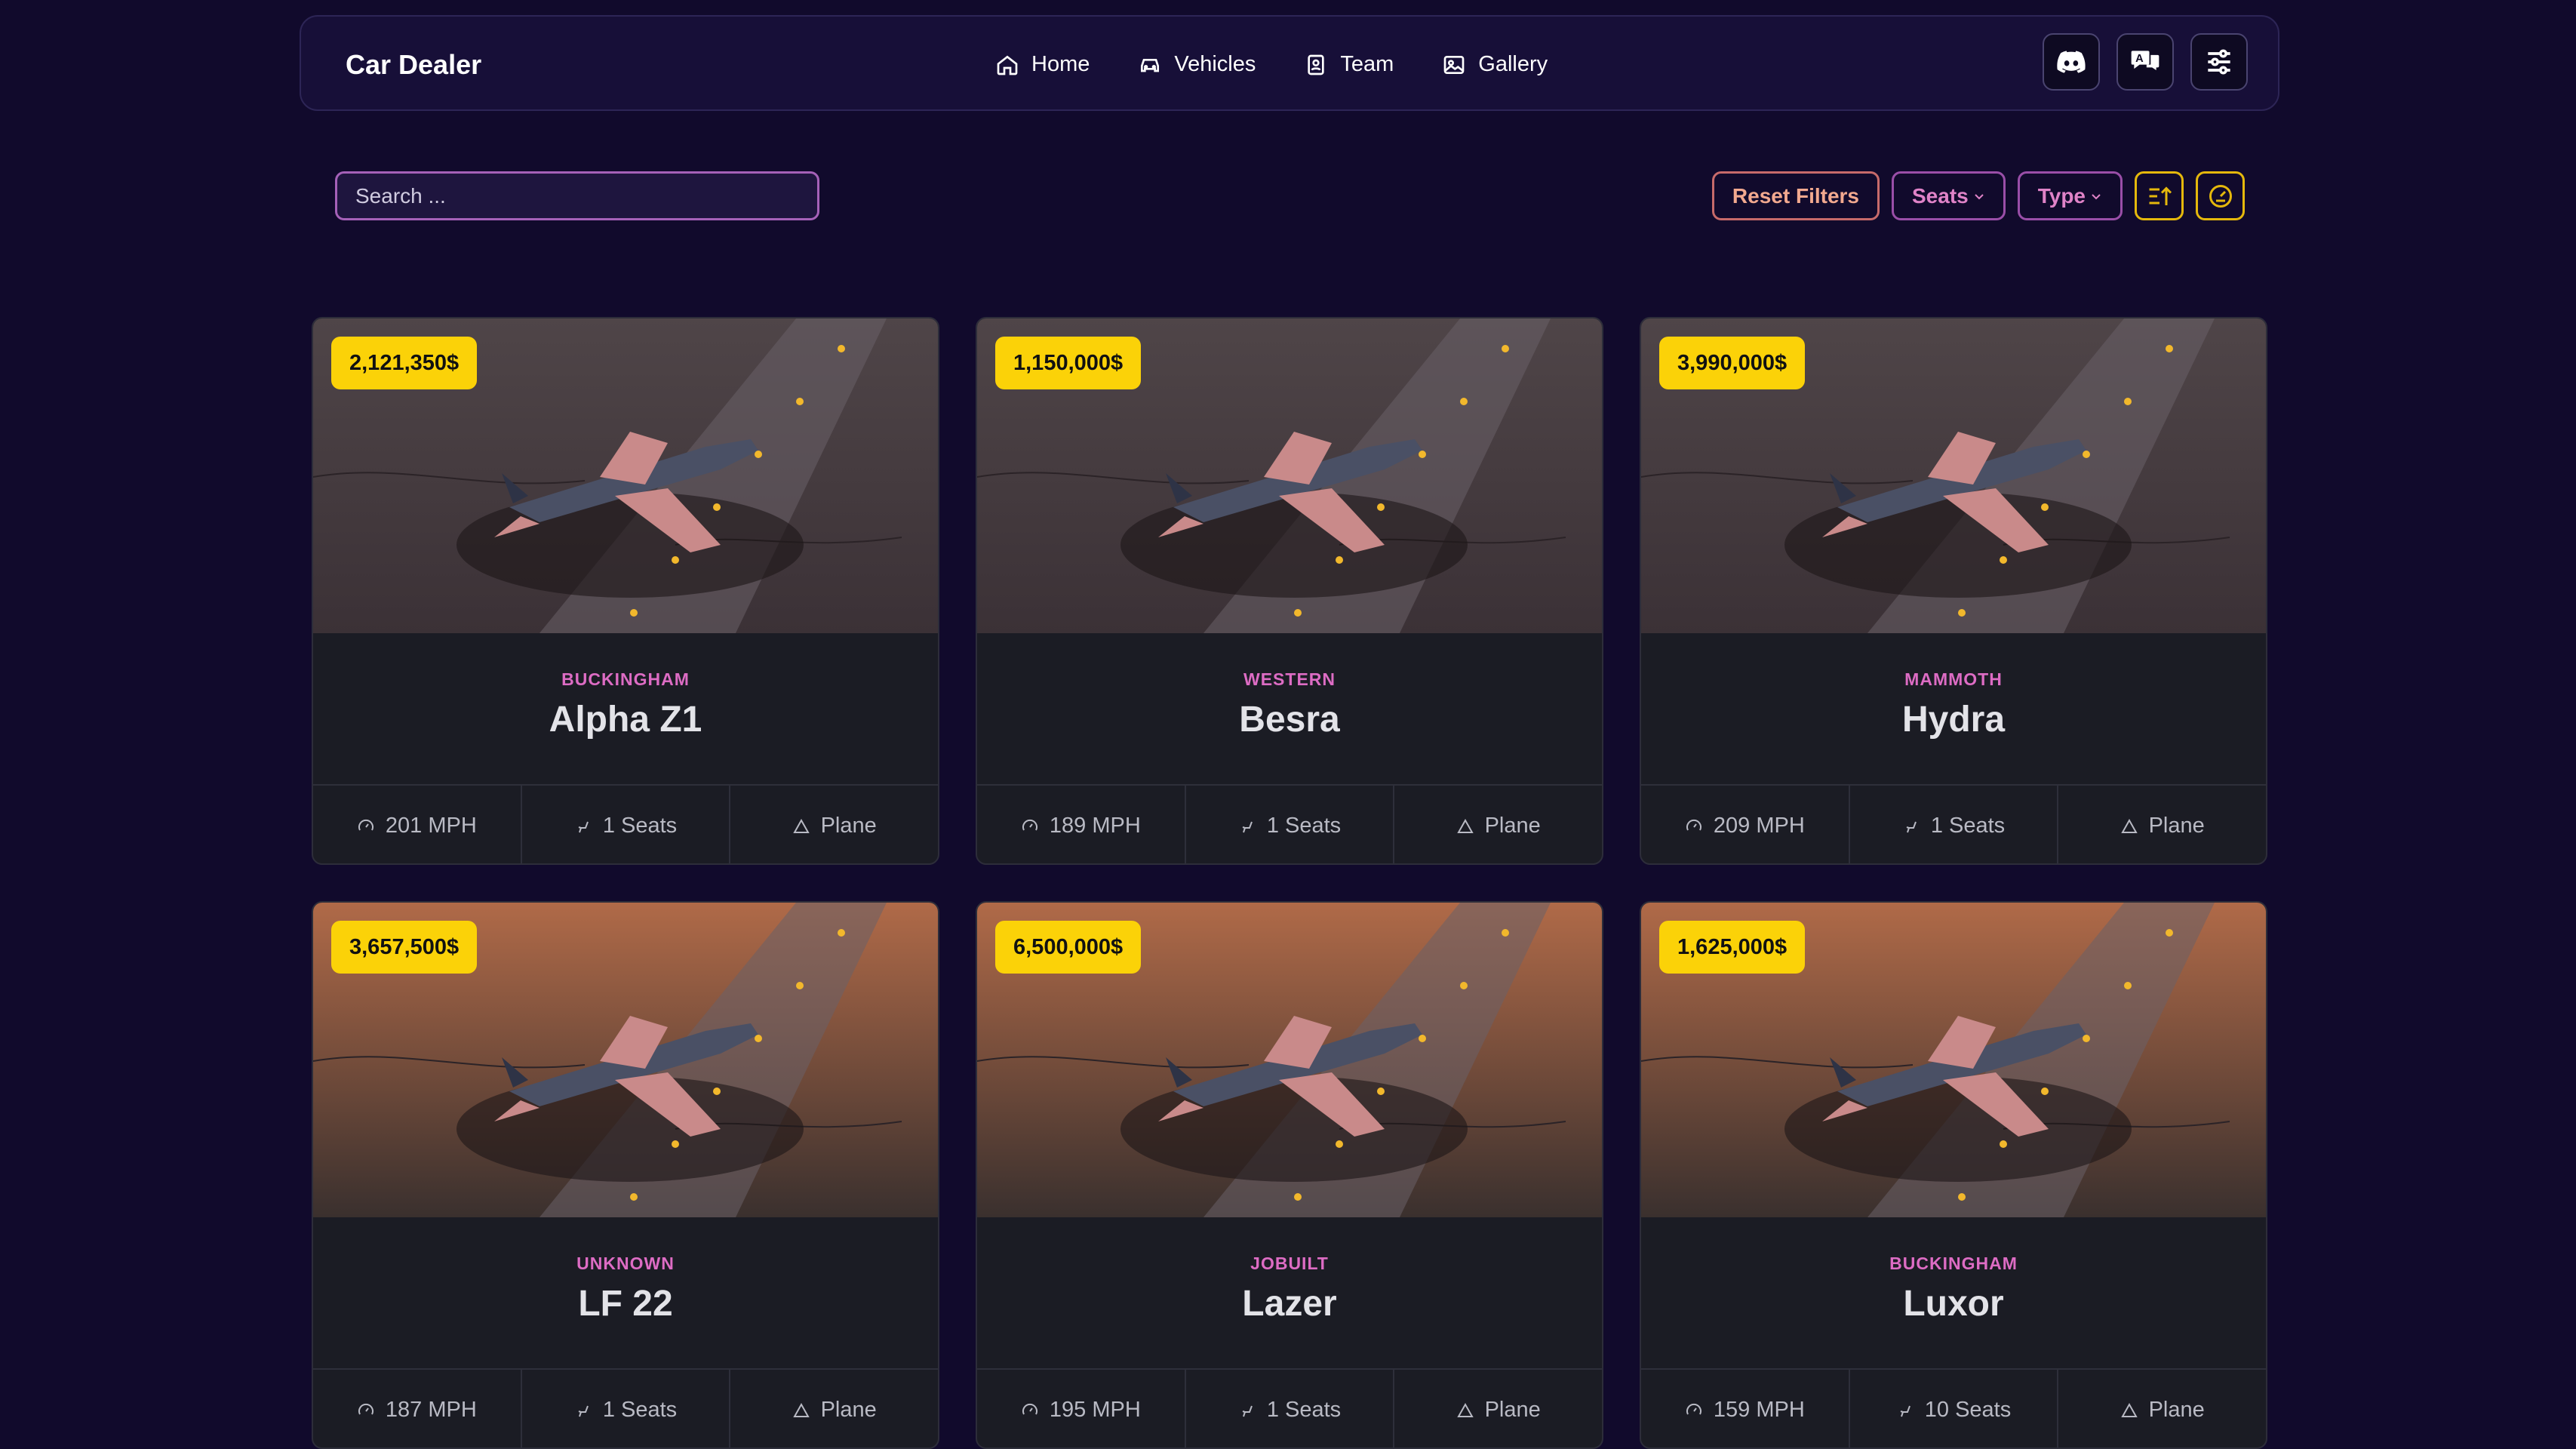 The height and width of the screenshot is (1449, 2576). I want to click on vehicle-photo: 1,625,000$, so click(1953, 1060).